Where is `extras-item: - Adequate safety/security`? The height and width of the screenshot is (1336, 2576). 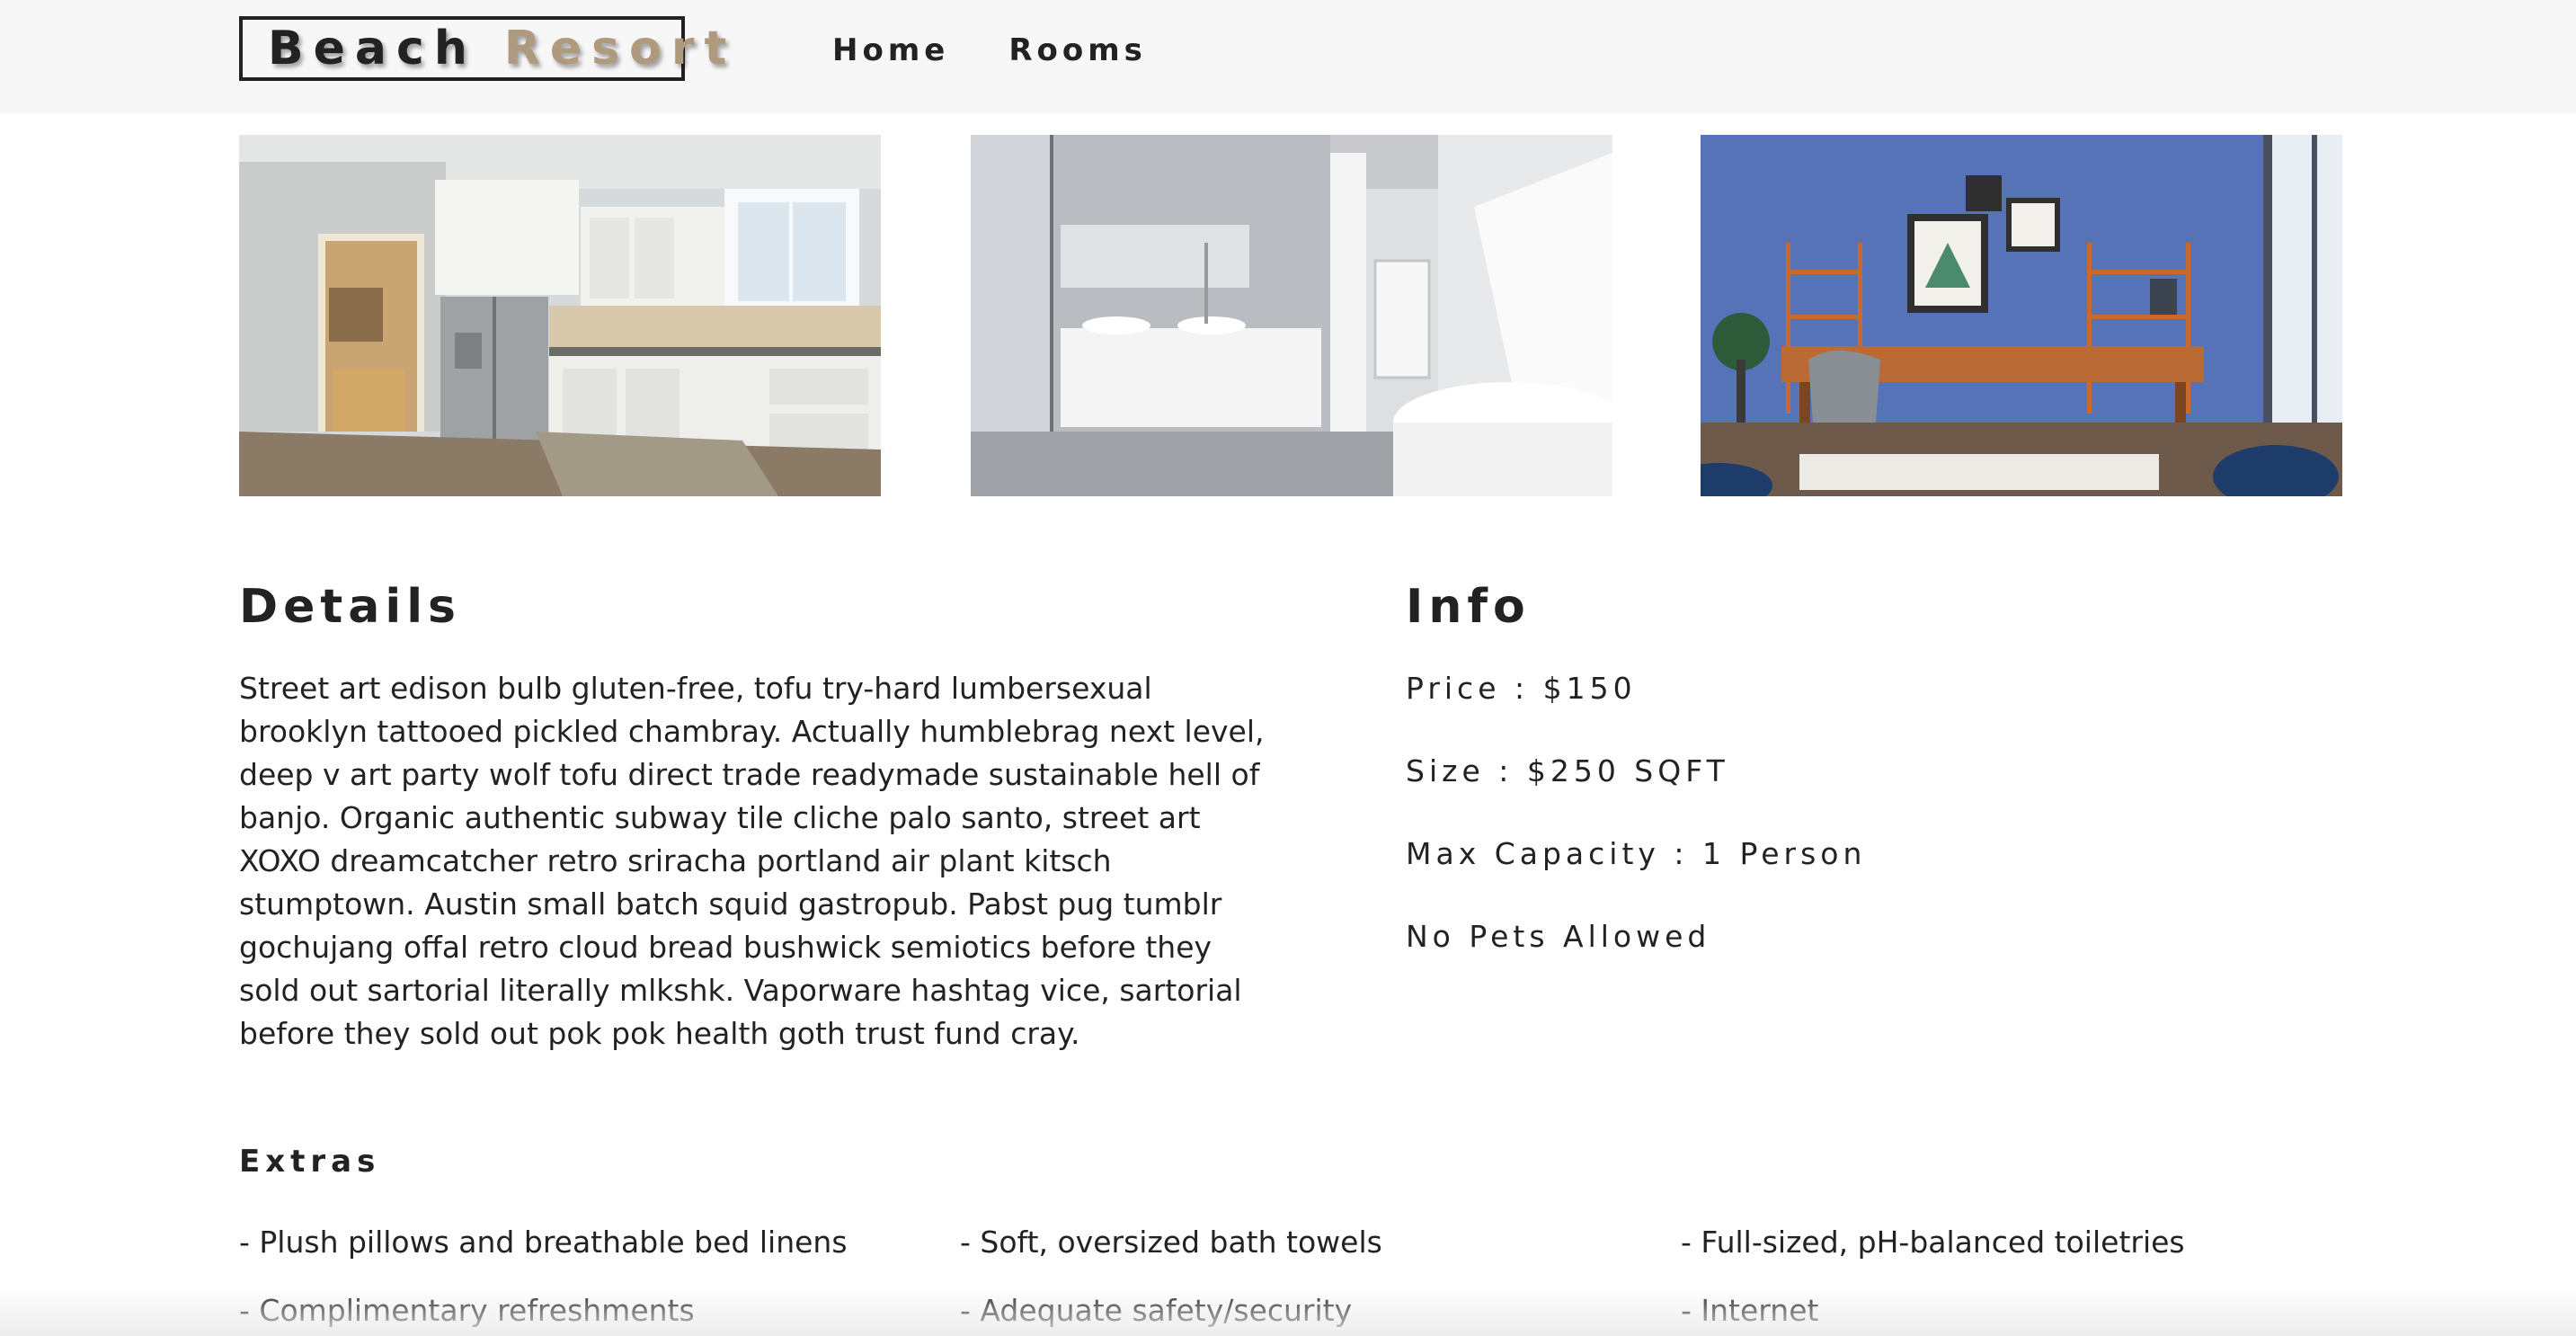 extras-item: - Adequate safety/security is located at coordinates (1156, 1310).